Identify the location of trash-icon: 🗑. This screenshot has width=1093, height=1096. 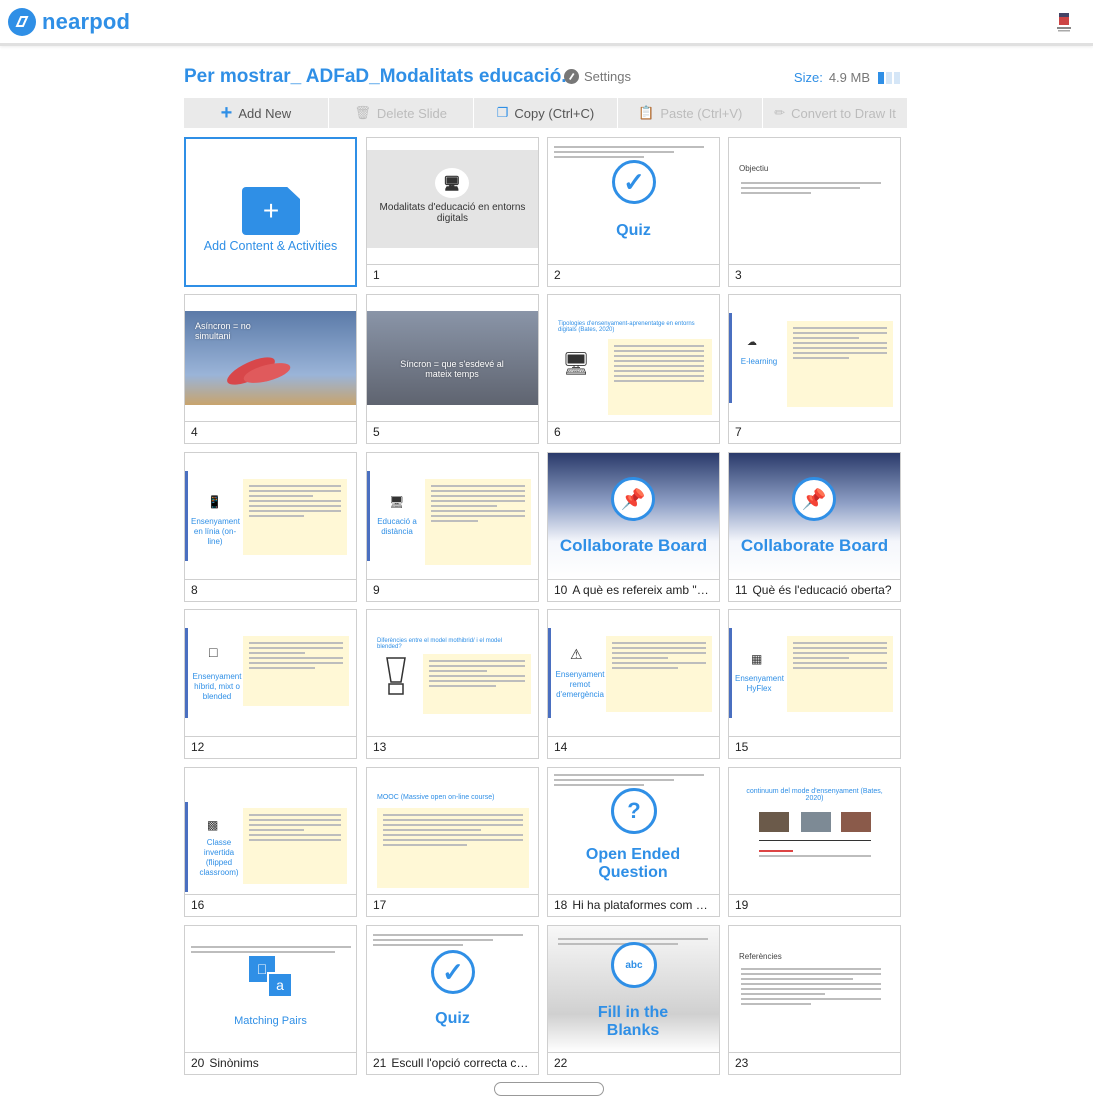
(362, 112).